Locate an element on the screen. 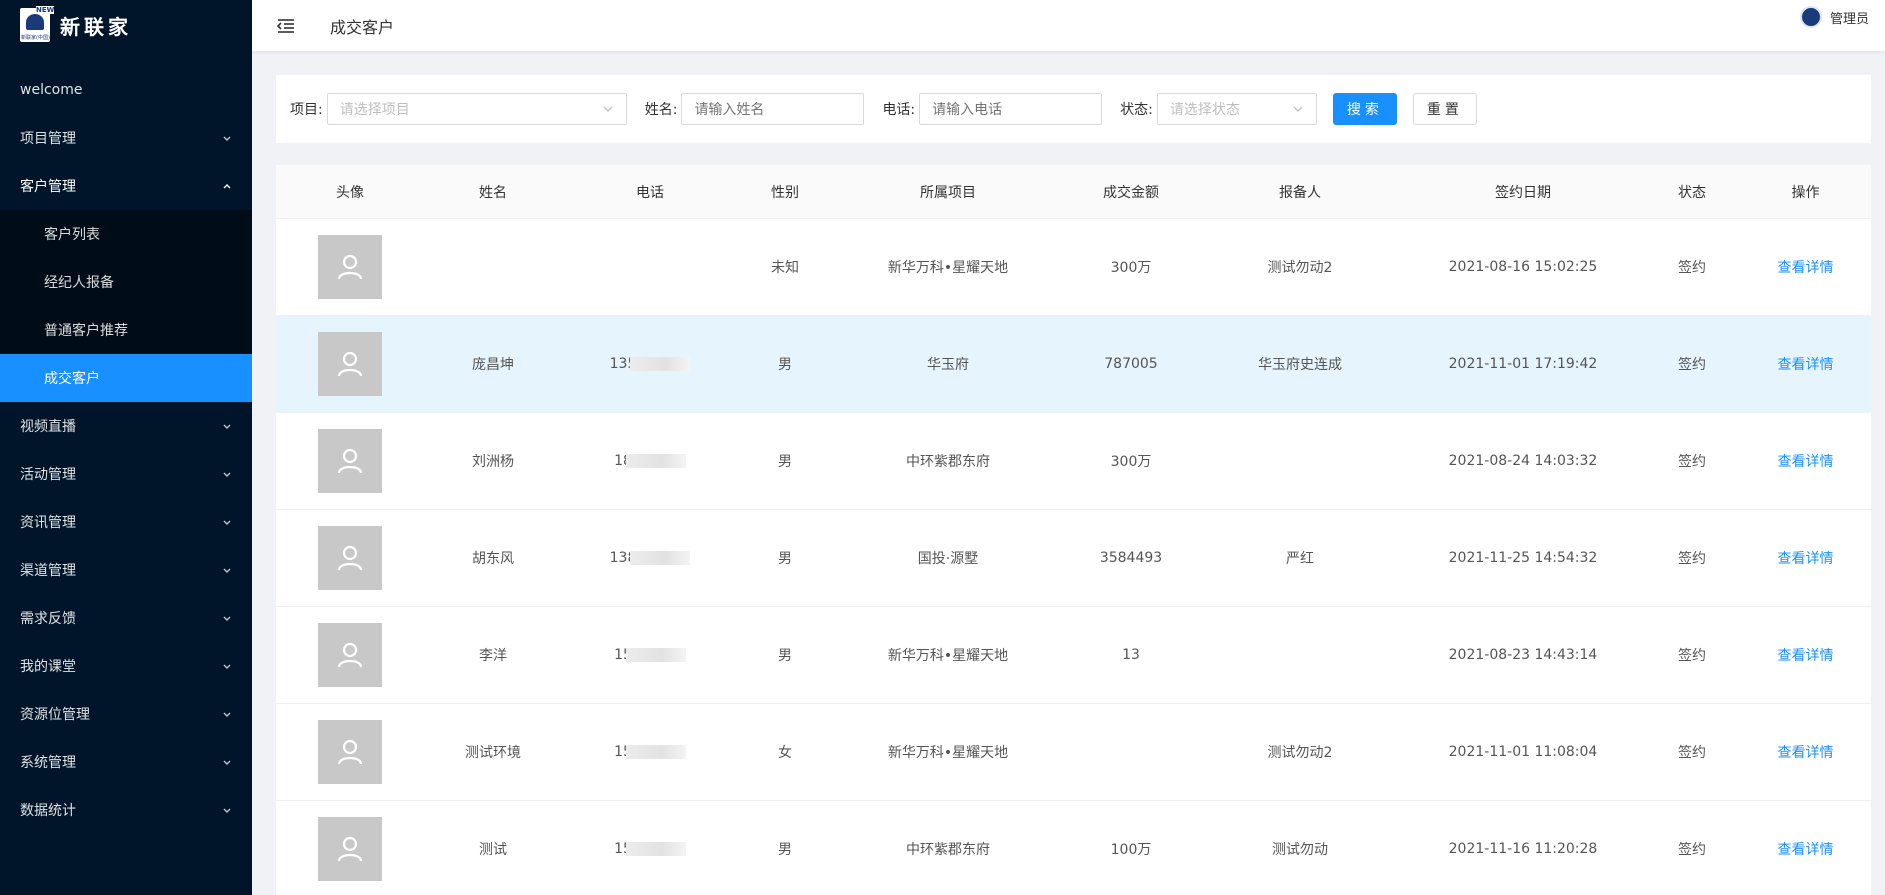  phone-cell: 135 is located at coordinates (650, 364).